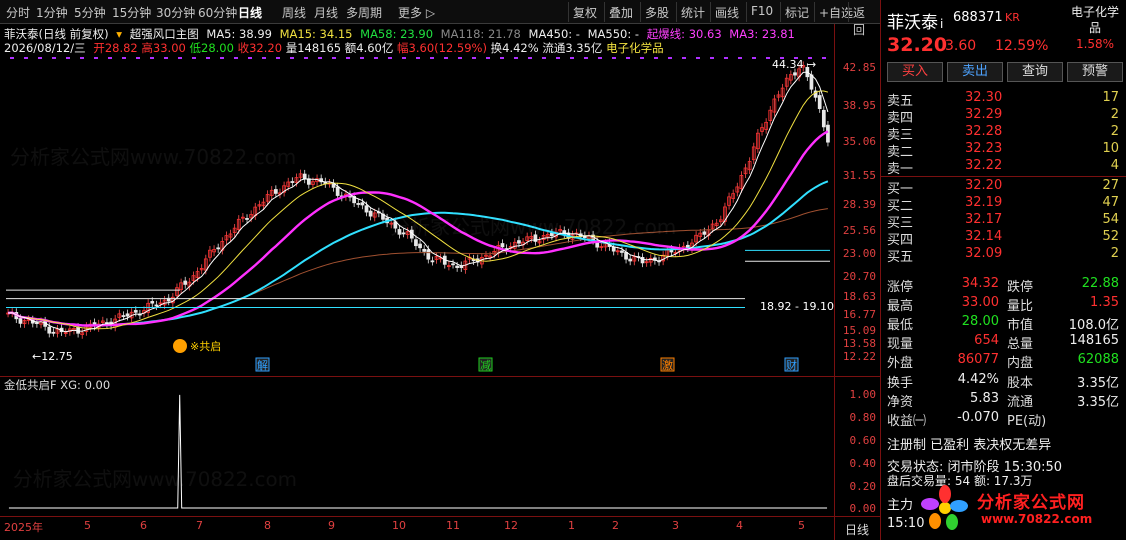 The height and width of the screenshot is (540, 1126). Describe the element at coordinates (250, 12) in the screenshot. I see `period-6: 日线` at that location.